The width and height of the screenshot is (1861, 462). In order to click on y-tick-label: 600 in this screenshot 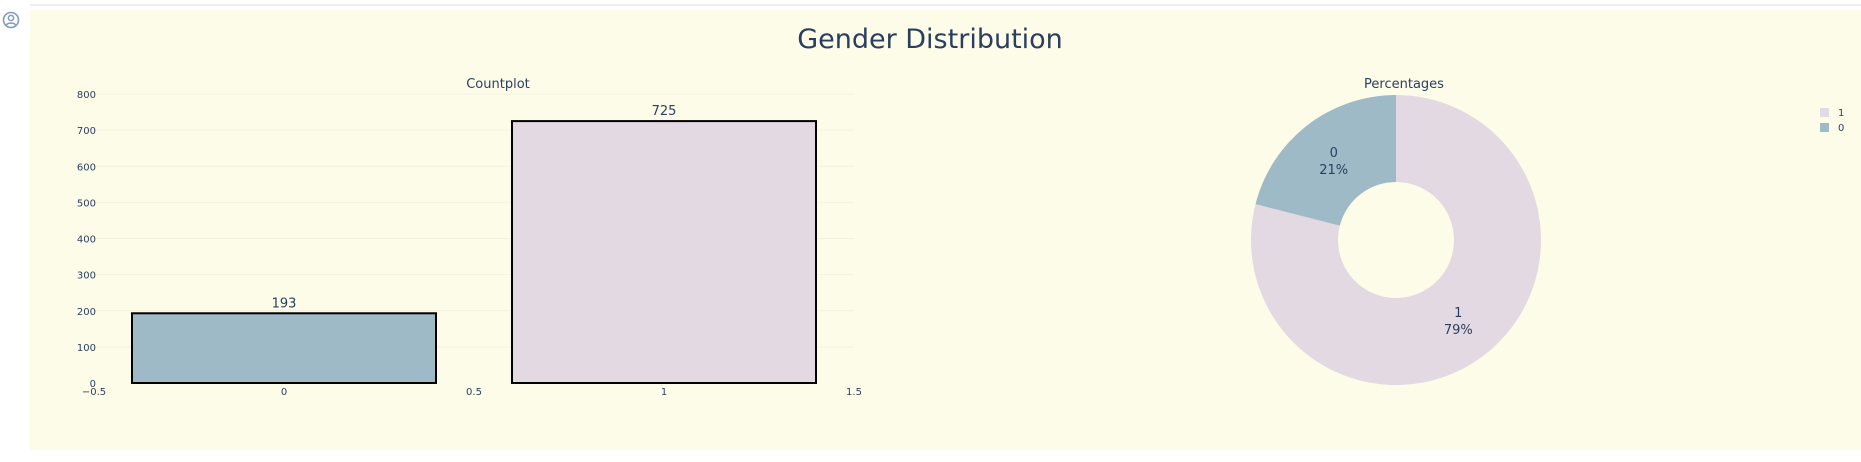, I will do `click(86, 167)`.